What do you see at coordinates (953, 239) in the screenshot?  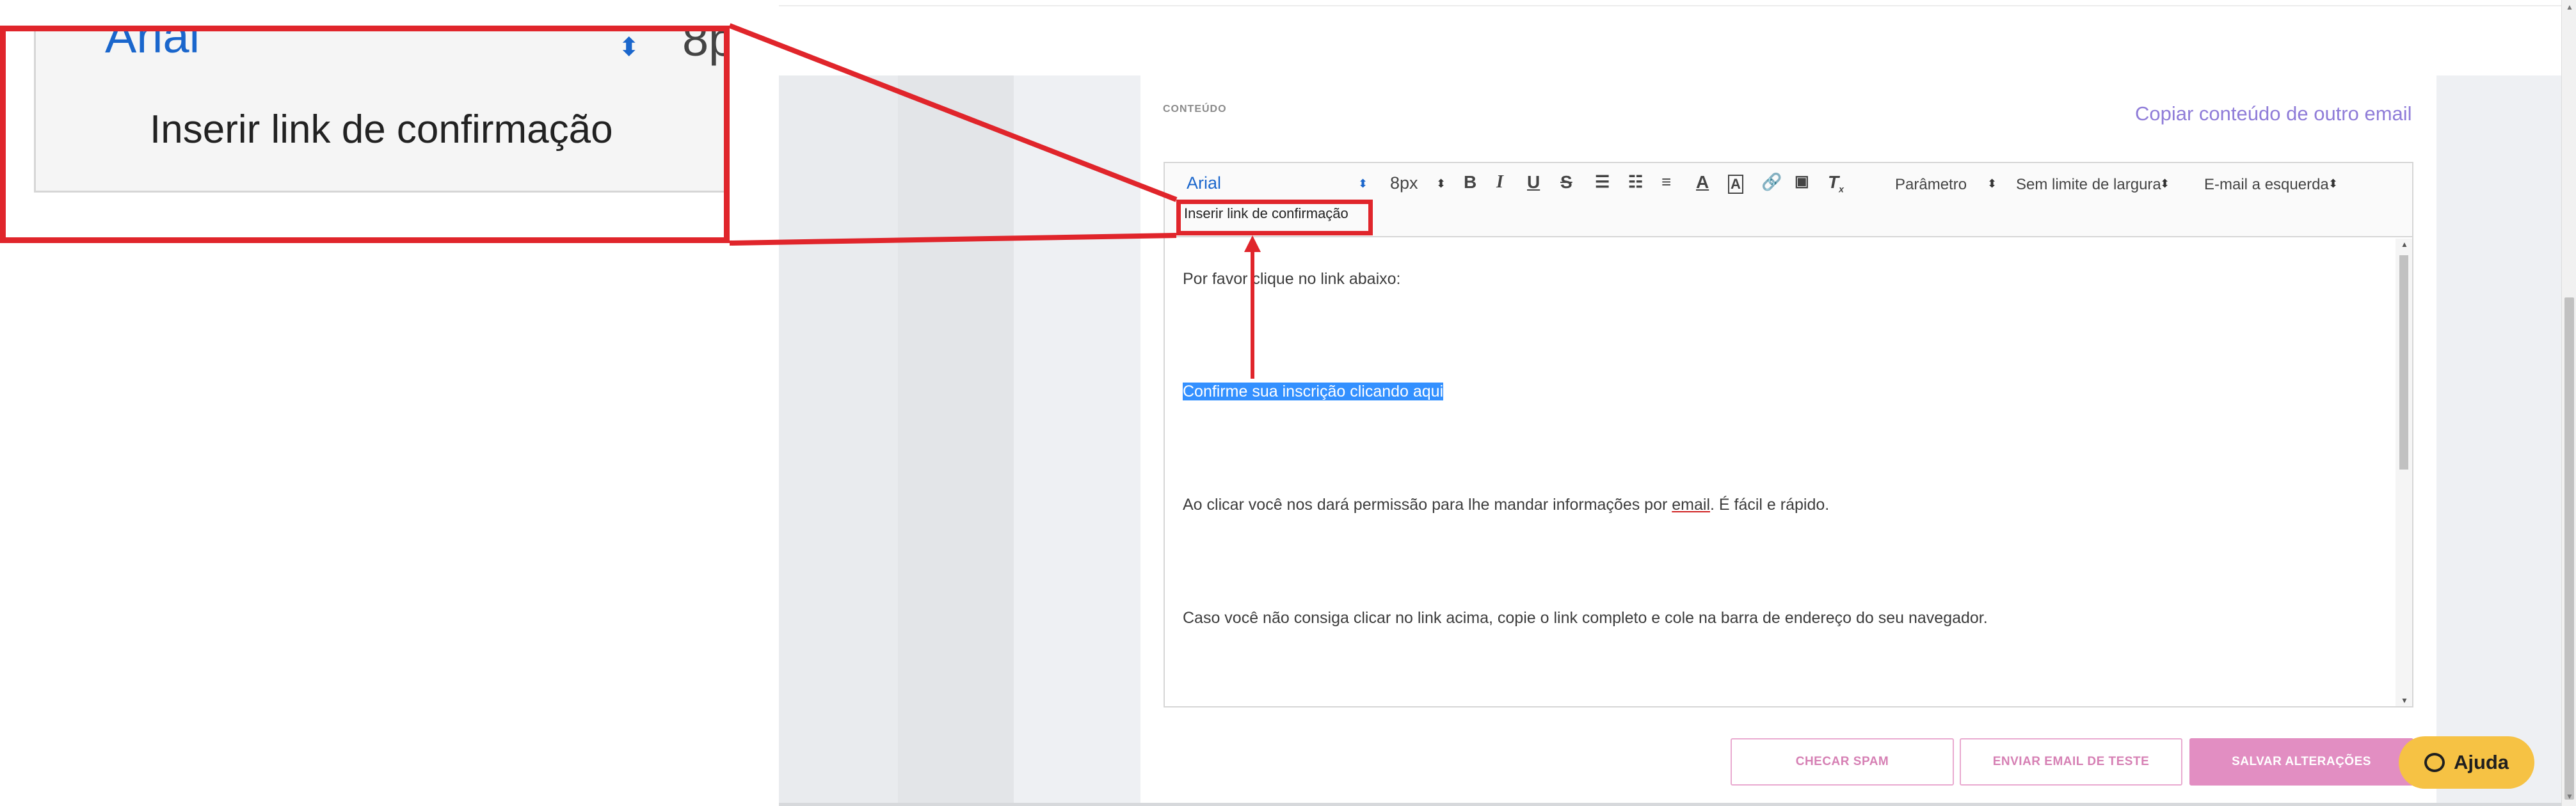 I see `callout-line-bottom` at bounding box center [953, 239].